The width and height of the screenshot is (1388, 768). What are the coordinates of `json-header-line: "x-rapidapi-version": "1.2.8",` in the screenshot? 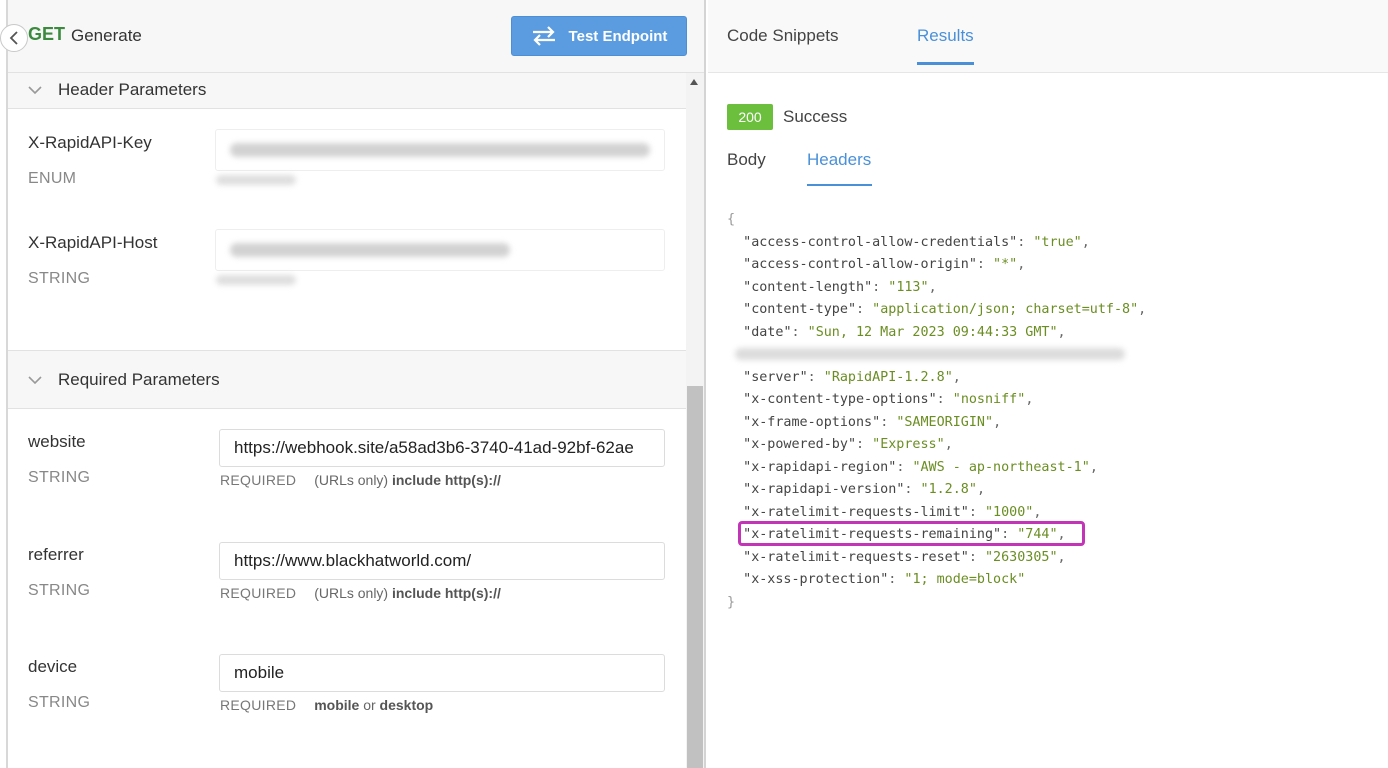 It's located at (864, 489).